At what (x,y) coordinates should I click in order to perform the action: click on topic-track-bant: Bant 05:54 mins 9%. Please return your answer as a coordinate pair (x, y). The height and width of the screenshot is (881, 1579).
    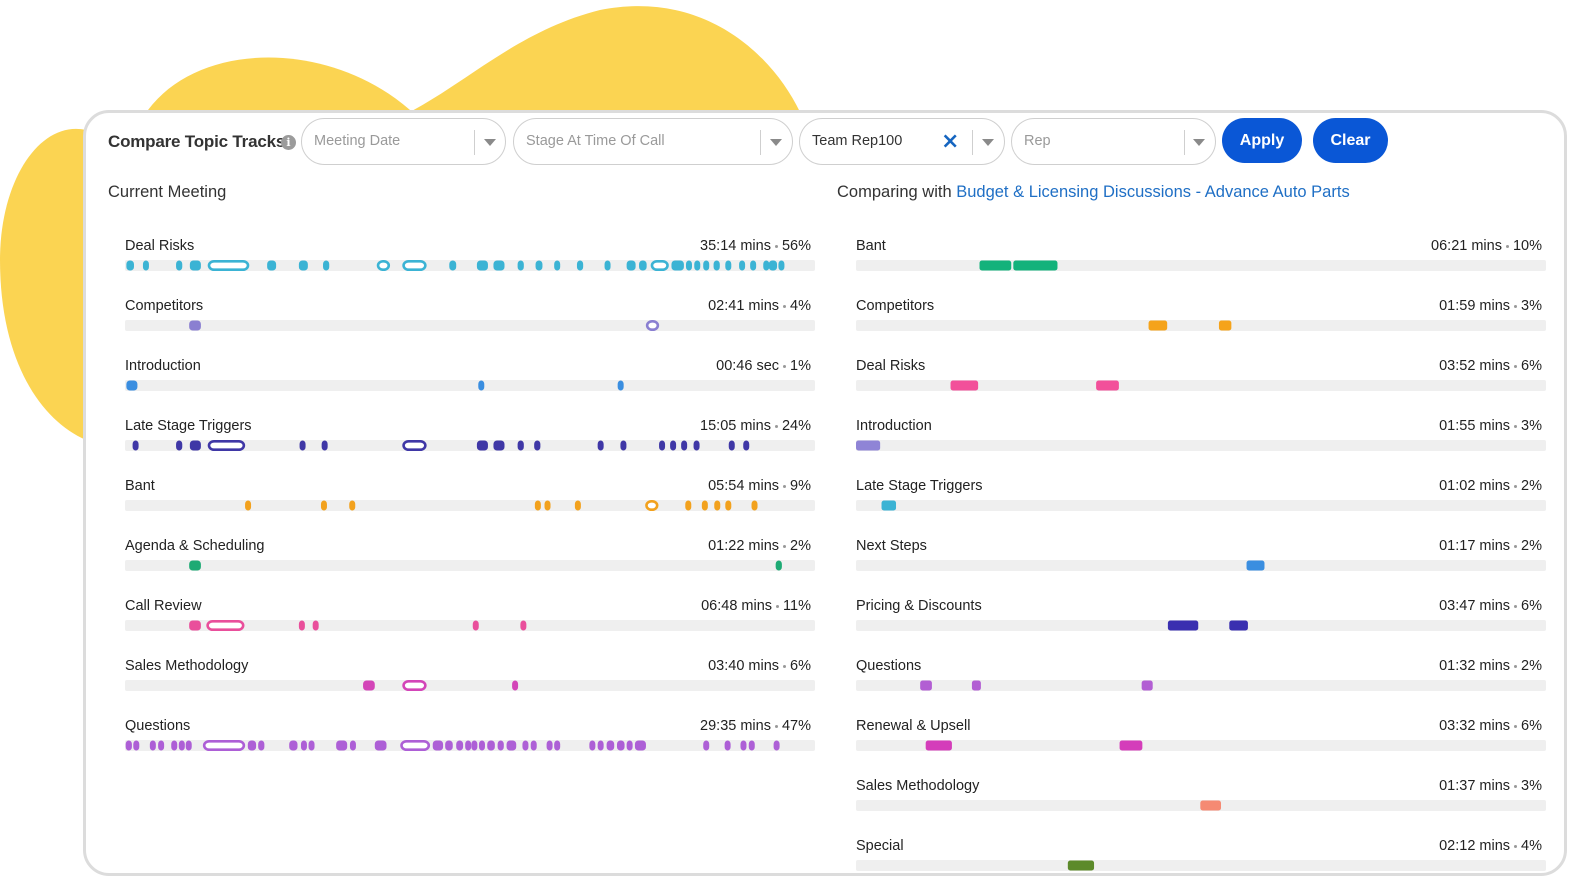
    Looking at the image, I should click on (470, 498).